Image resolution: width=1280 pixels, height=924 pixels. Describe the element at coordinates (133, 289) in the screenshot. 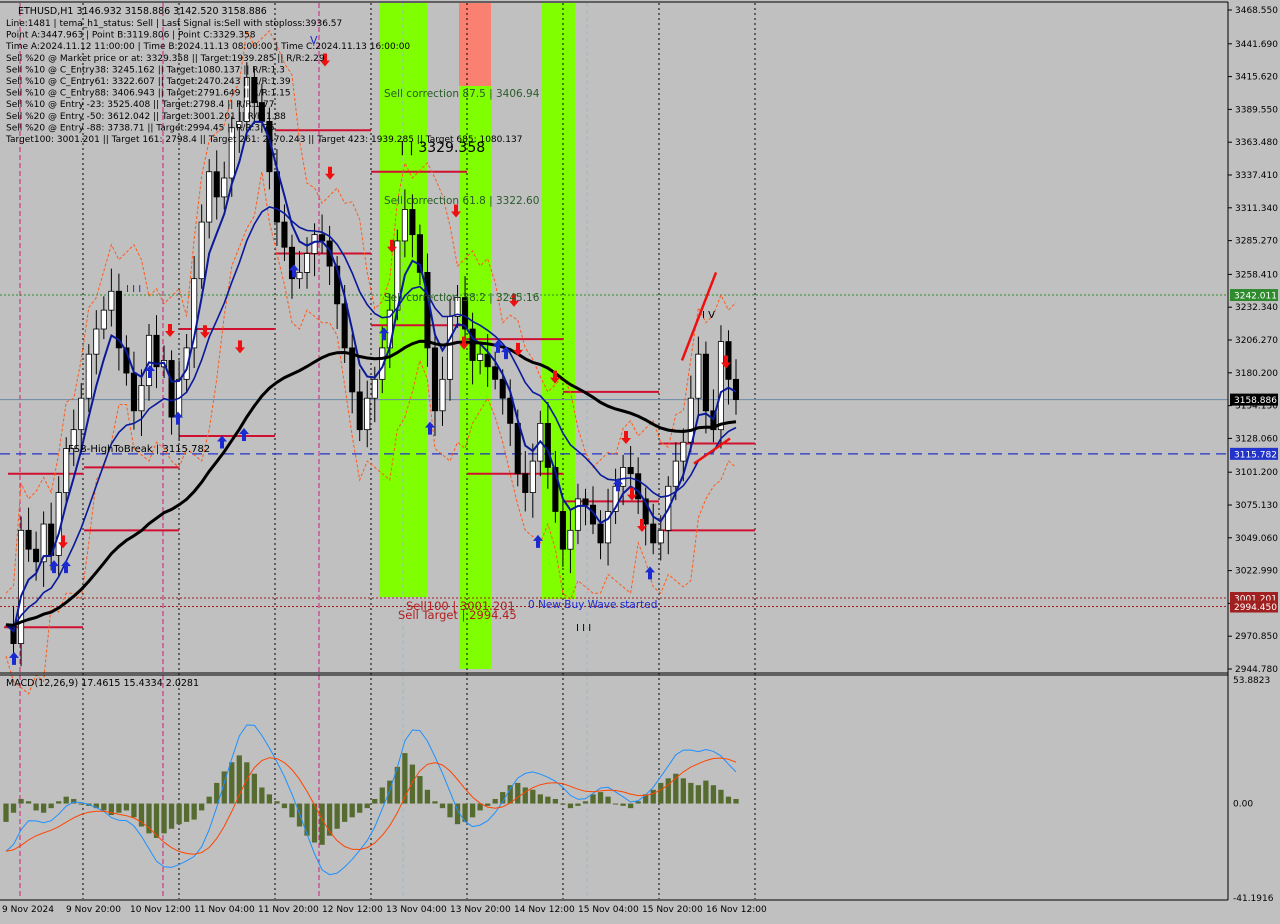

I see `wave-marks-iii-blue: I I I` at that location.